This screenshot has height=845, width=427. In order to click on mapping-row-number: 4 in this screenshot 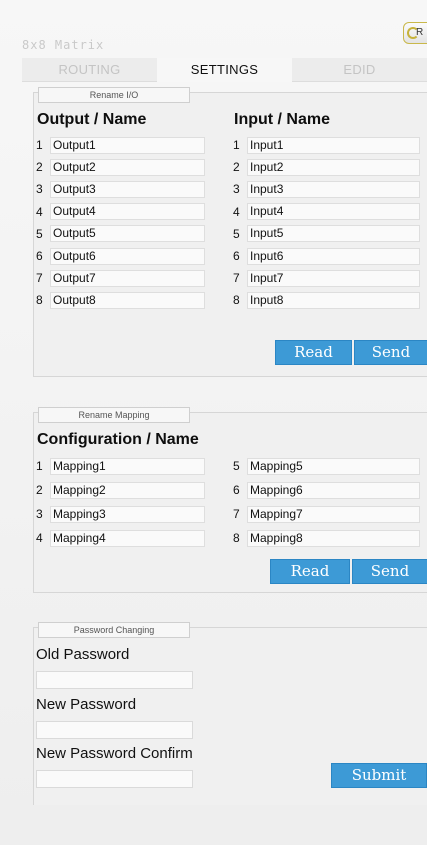, I will do `click(39, 538)`.